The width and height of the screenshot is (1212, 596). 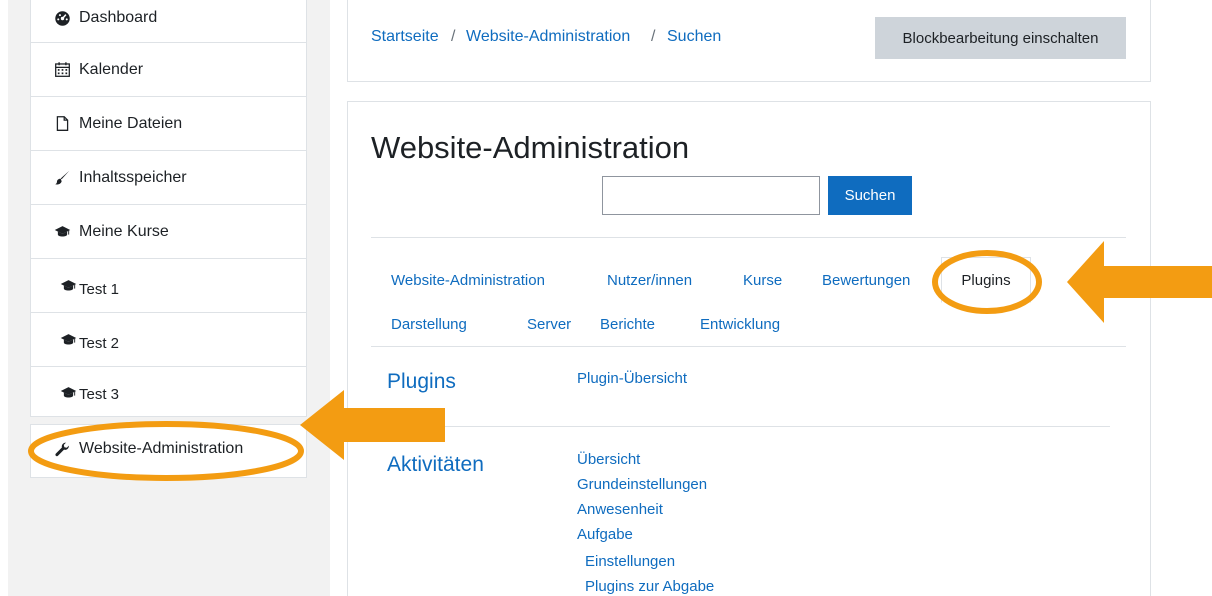 I want to click on breadcrumb-site-administration: Website-Administration, so click(x=548, y=37).